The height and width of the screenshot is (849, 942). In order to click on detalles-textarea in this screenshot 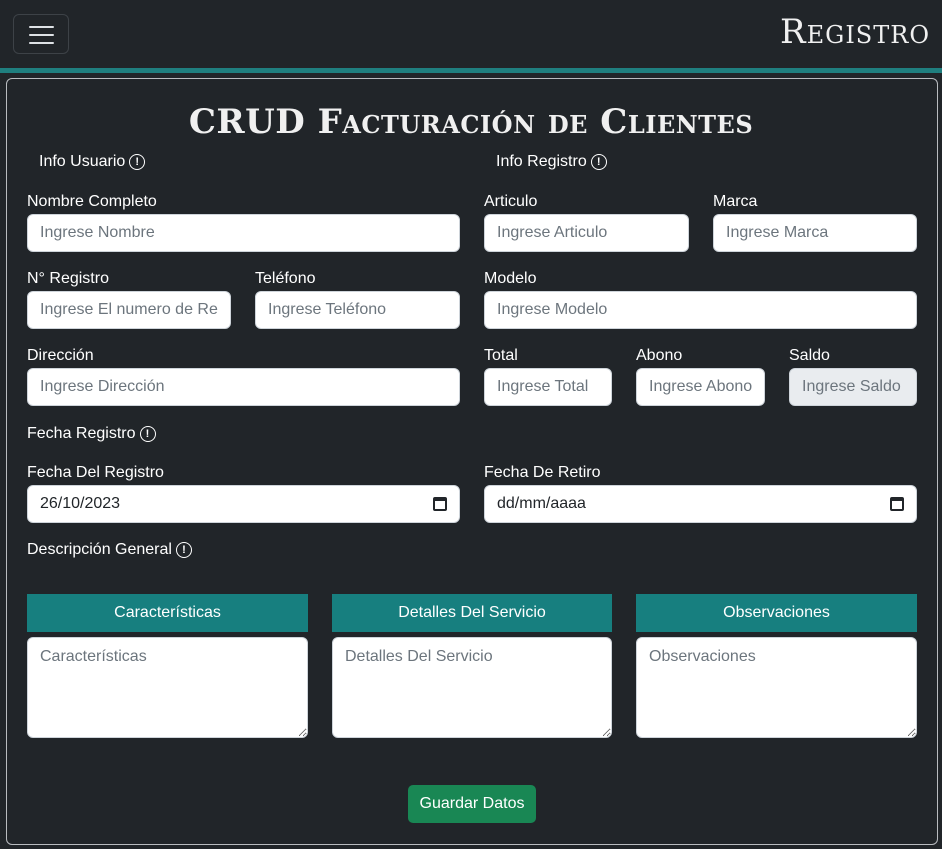, I will do `click(472, 687)`.